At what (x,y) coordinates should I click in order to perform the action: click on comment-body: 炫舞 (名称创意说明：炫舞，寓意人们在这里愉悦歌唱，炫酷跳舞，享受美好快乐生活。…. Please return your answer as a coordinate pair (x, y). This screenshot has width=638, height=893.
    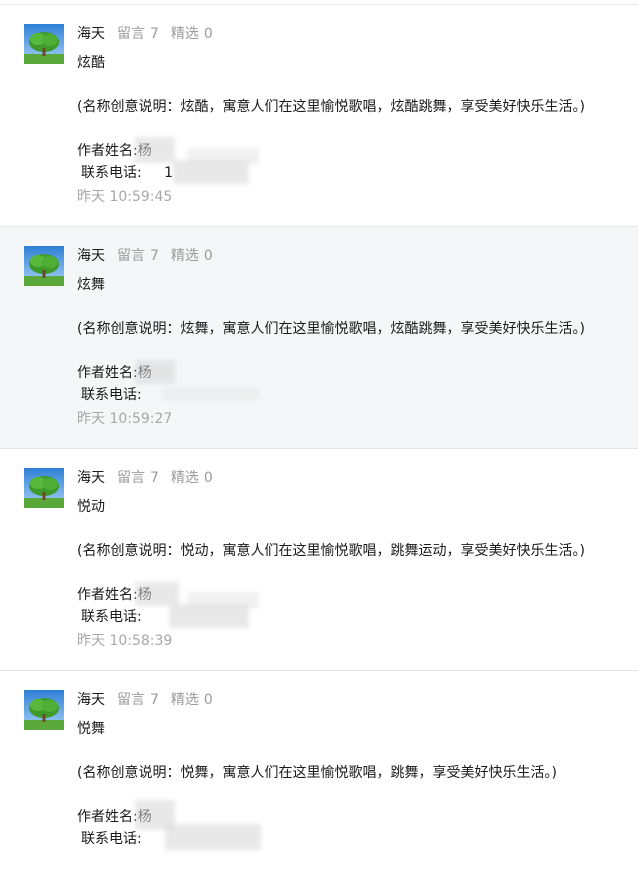
    Looking at the image, I should click on (331, 340).